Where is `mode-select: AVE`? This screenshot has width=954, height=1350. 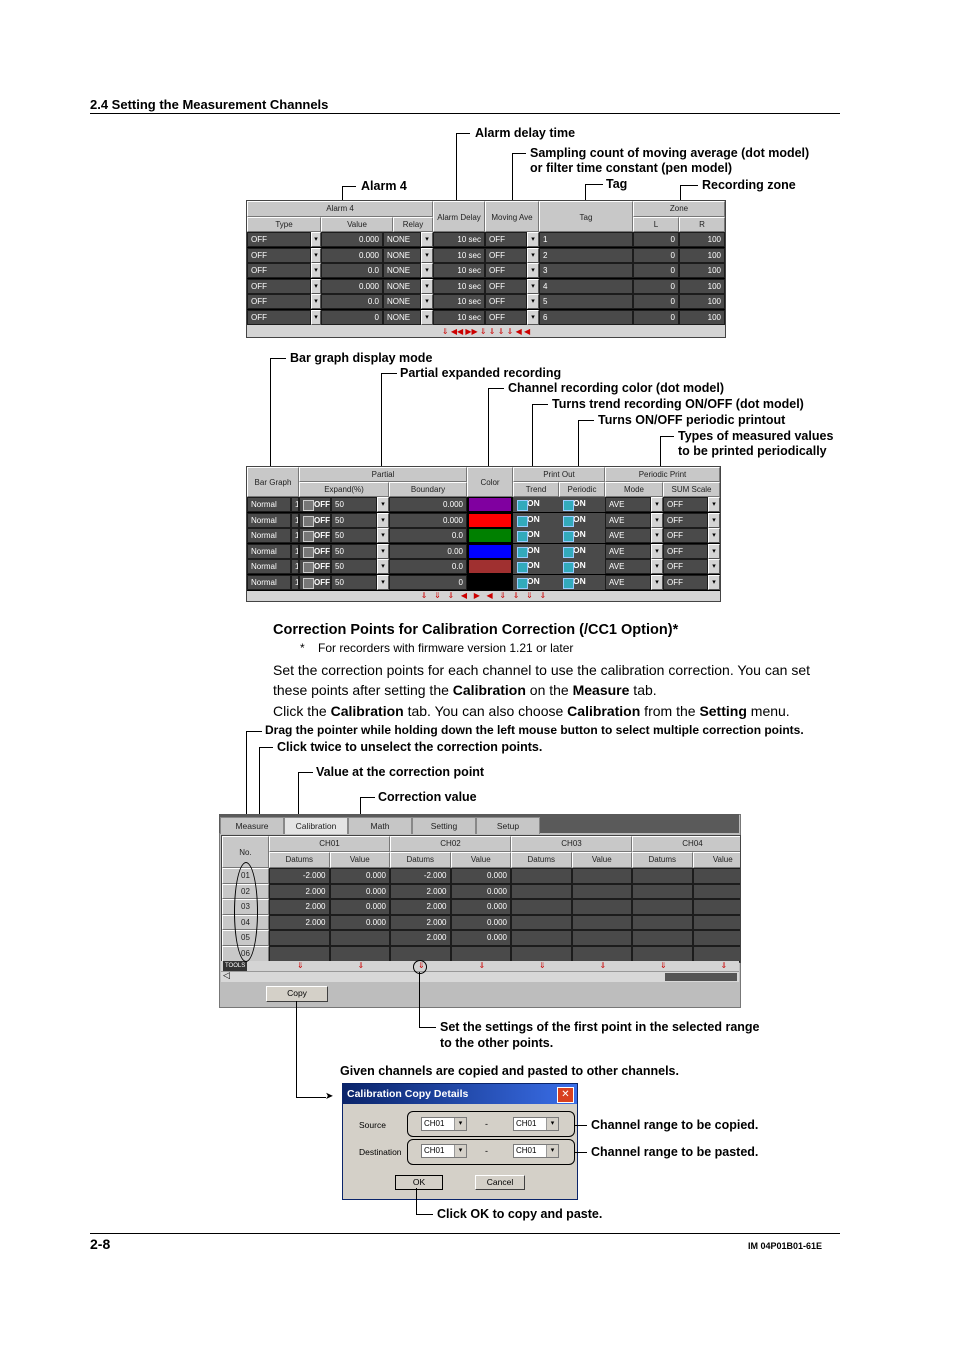 mode-select: AVE is located at coordinates (628, 567).